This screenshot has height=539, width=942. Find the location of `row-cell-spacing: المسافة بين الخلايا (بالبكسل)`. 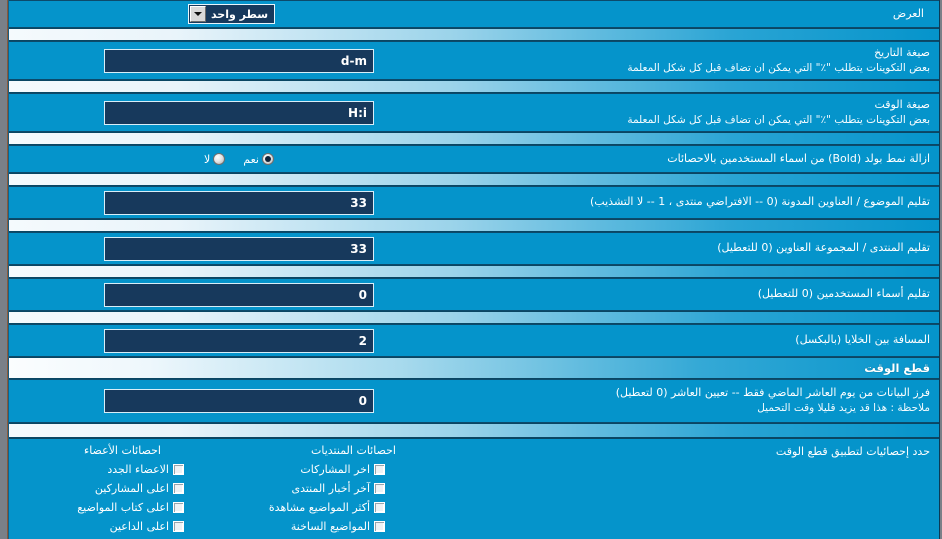

row-cell-spacing: المسافة بين الخلايا (بالبكسل) is located at coordinates (474, 340).